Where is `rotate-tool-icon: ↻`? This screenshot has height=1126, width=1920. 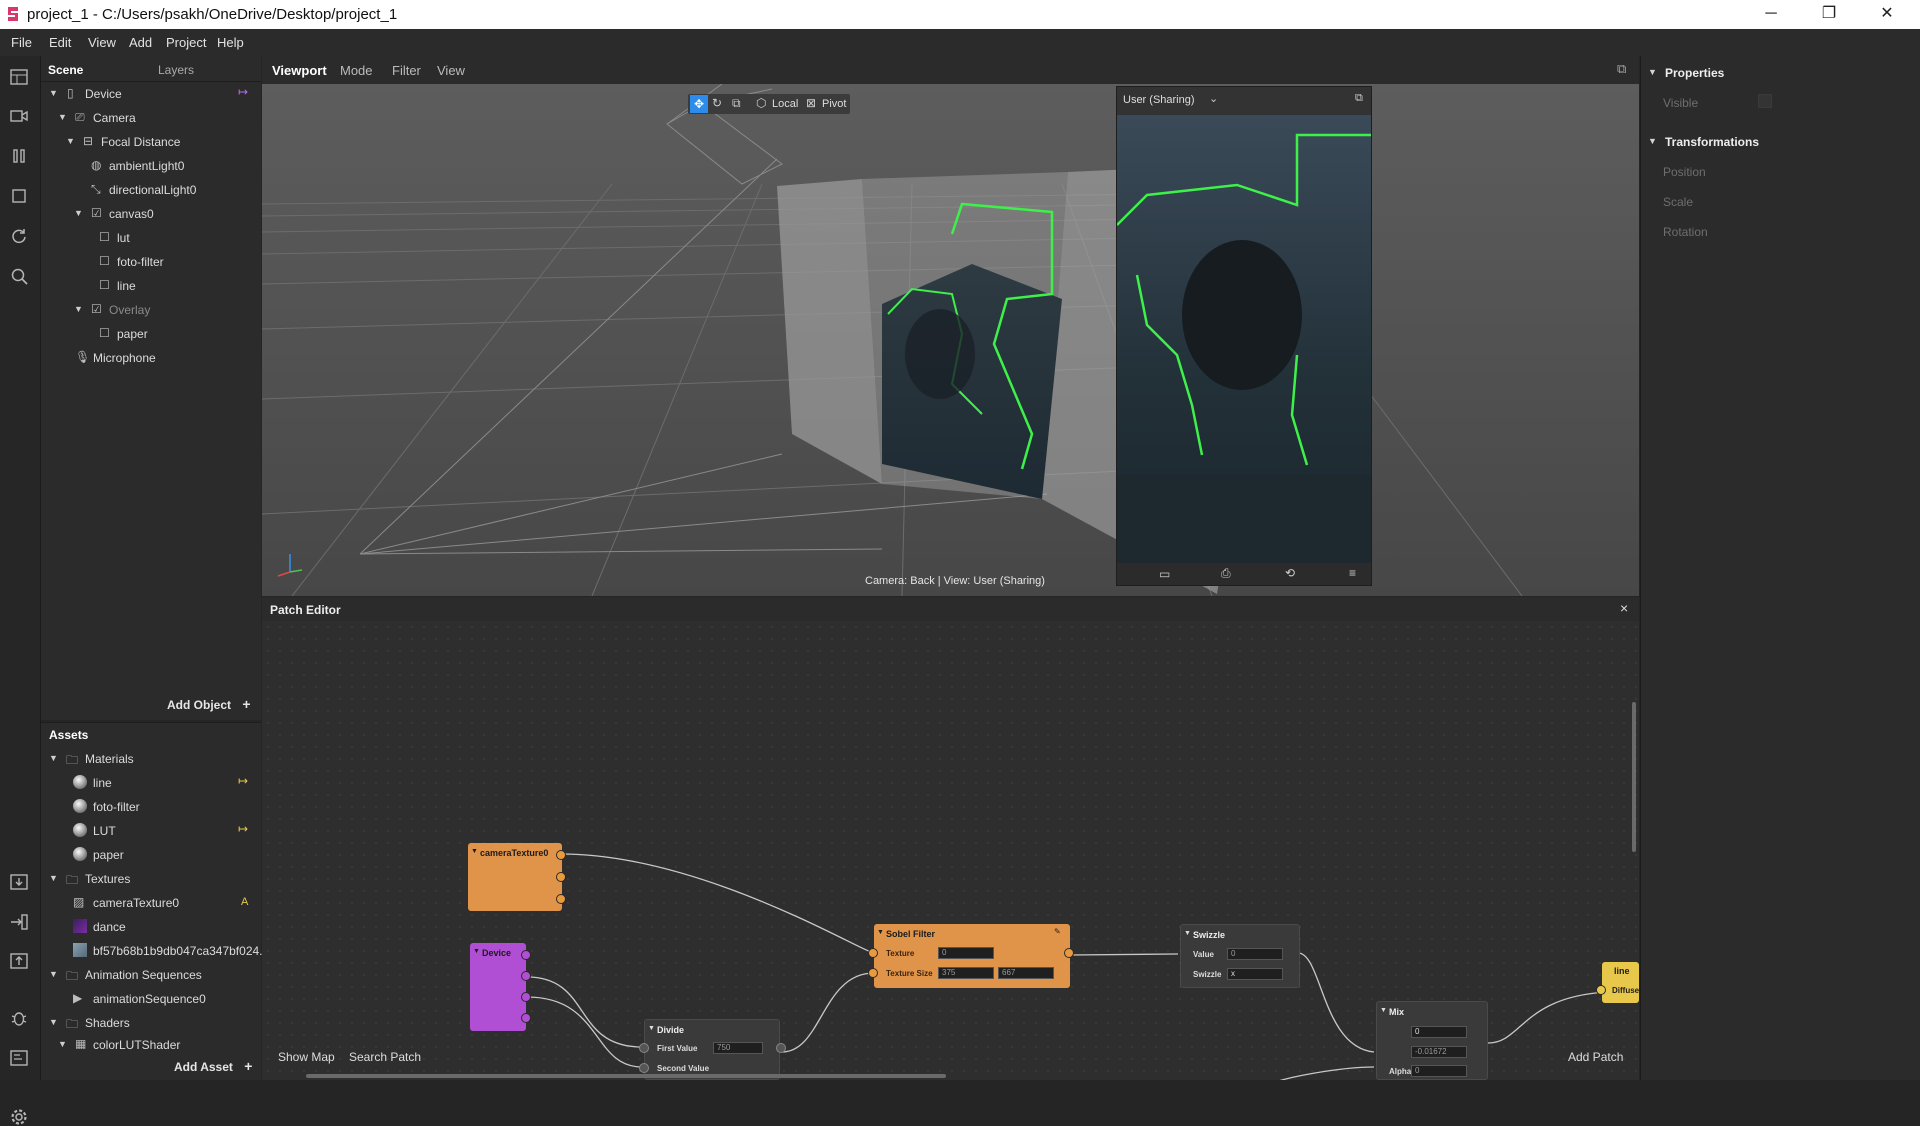
rotate-tool-icon: ↻ is located at coordinates (717, 103).